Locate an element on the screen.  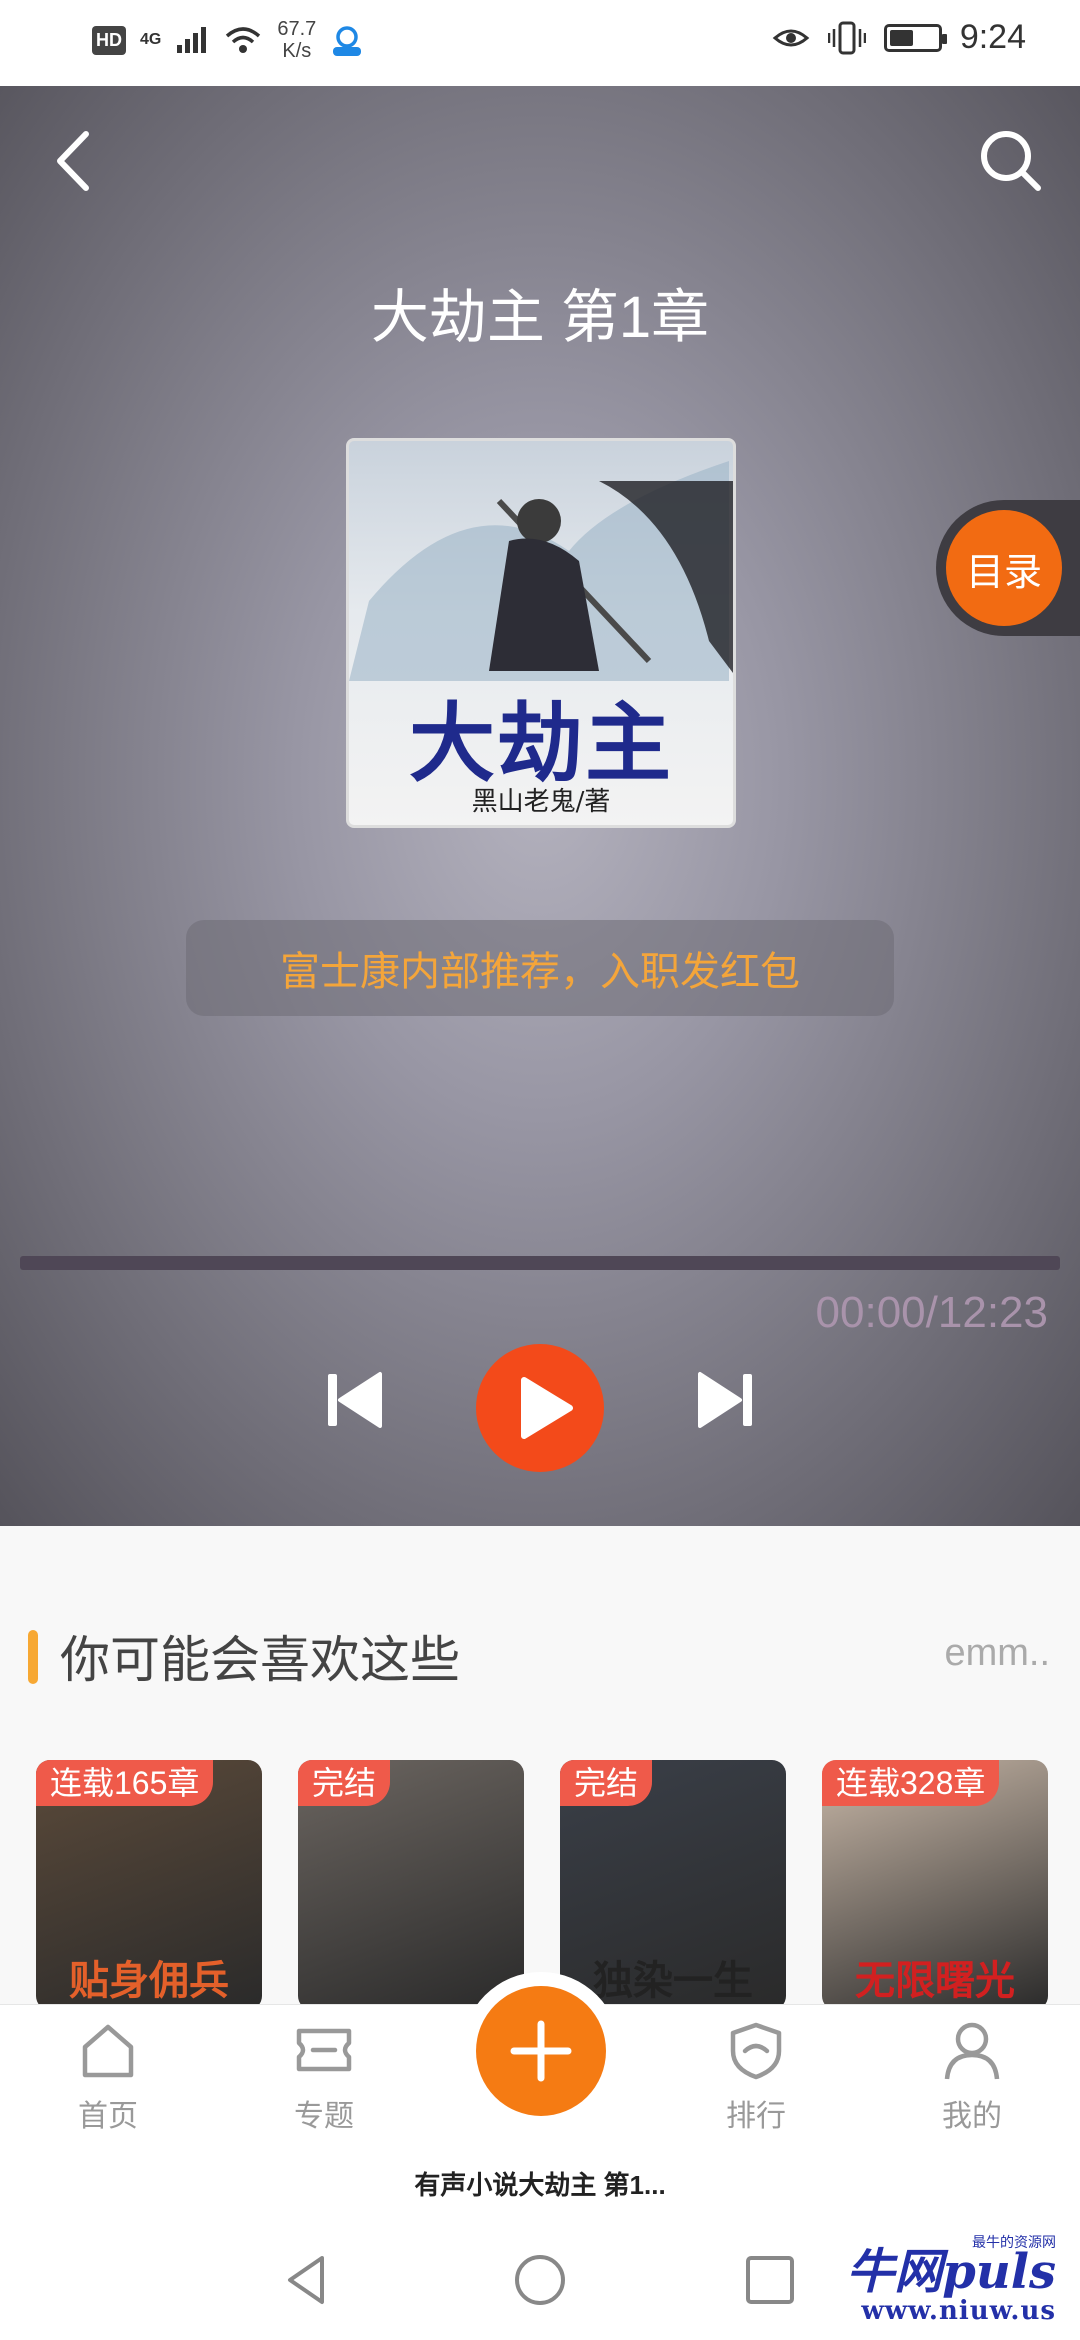
nav-mine: 我的 is located at coordinates (972, 2076).